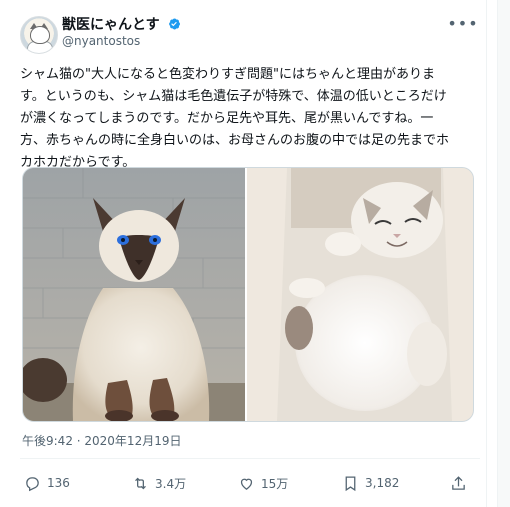 This screenshot has height=507, width=510. Describe the element at coordinates (175, 24) in the screenshot. I see `verified-badge-icon` at that location.